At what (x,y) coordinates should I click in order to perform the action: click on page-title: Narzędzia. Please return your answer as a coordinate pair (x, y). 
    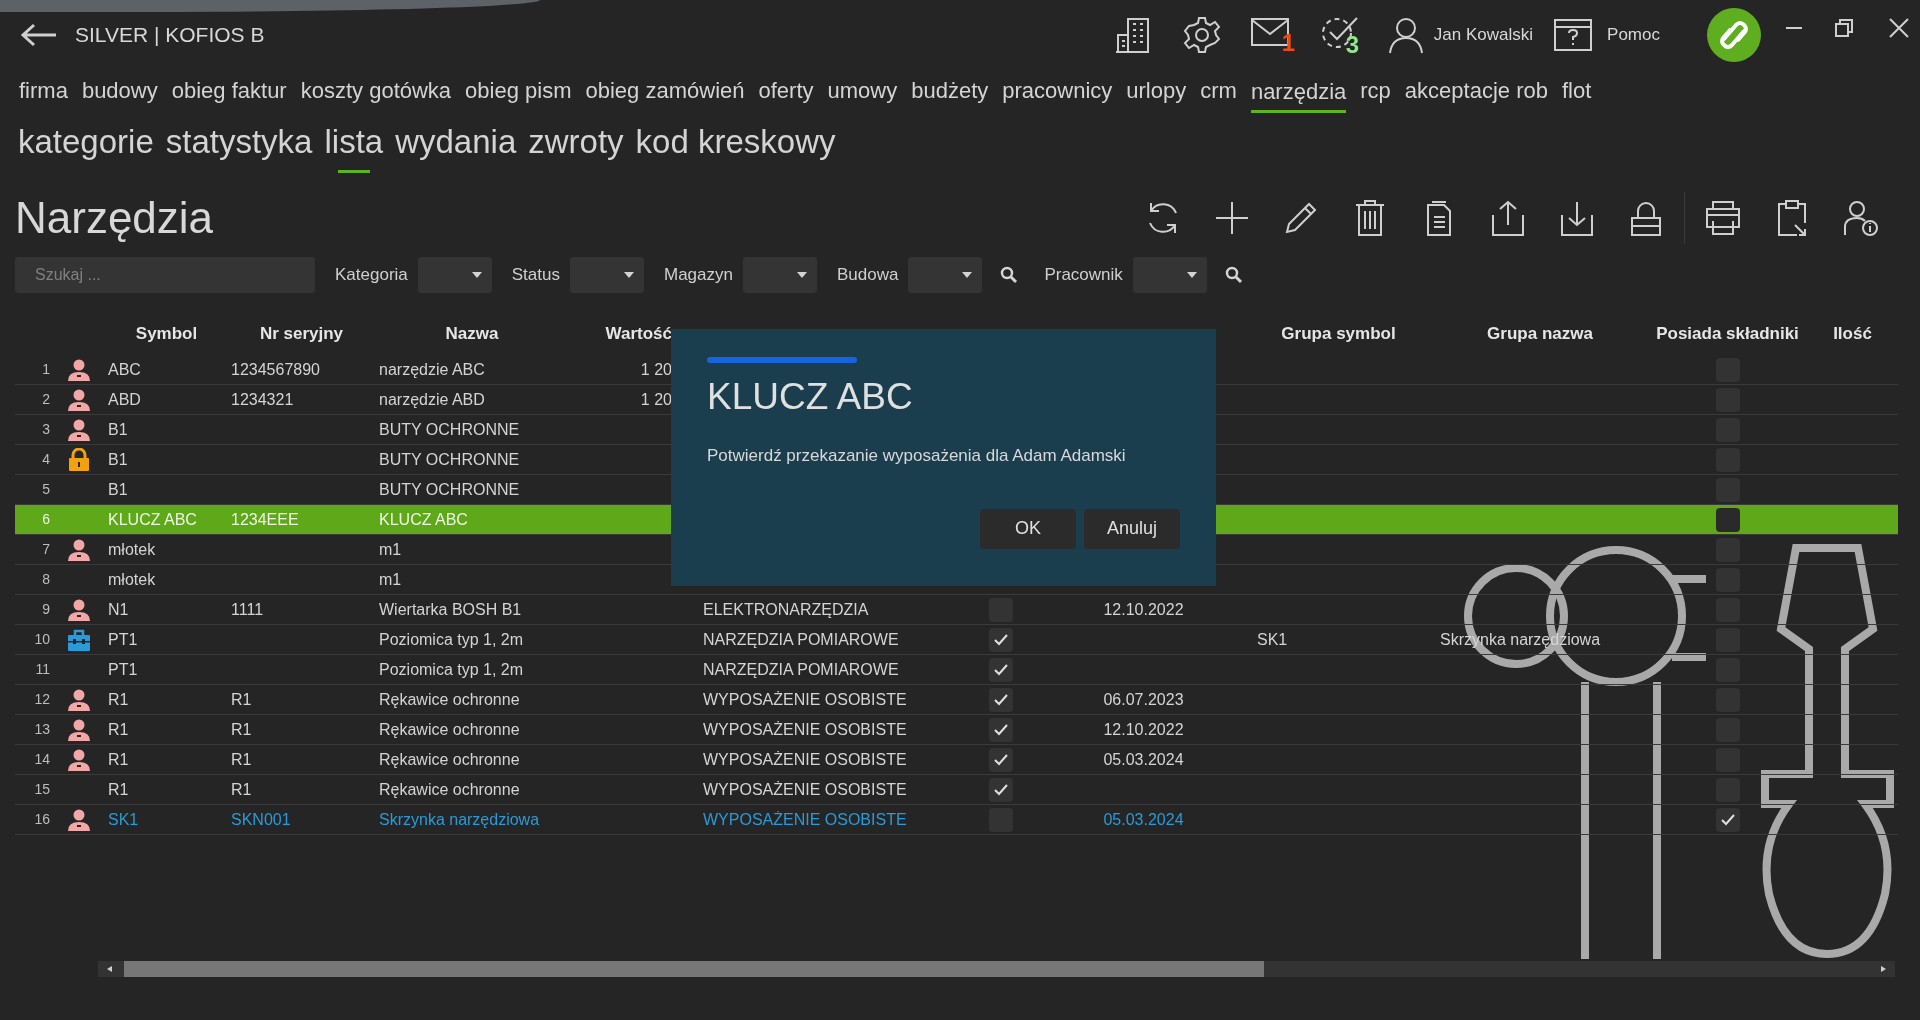
    Looking at the image, I should click on (114, 218).